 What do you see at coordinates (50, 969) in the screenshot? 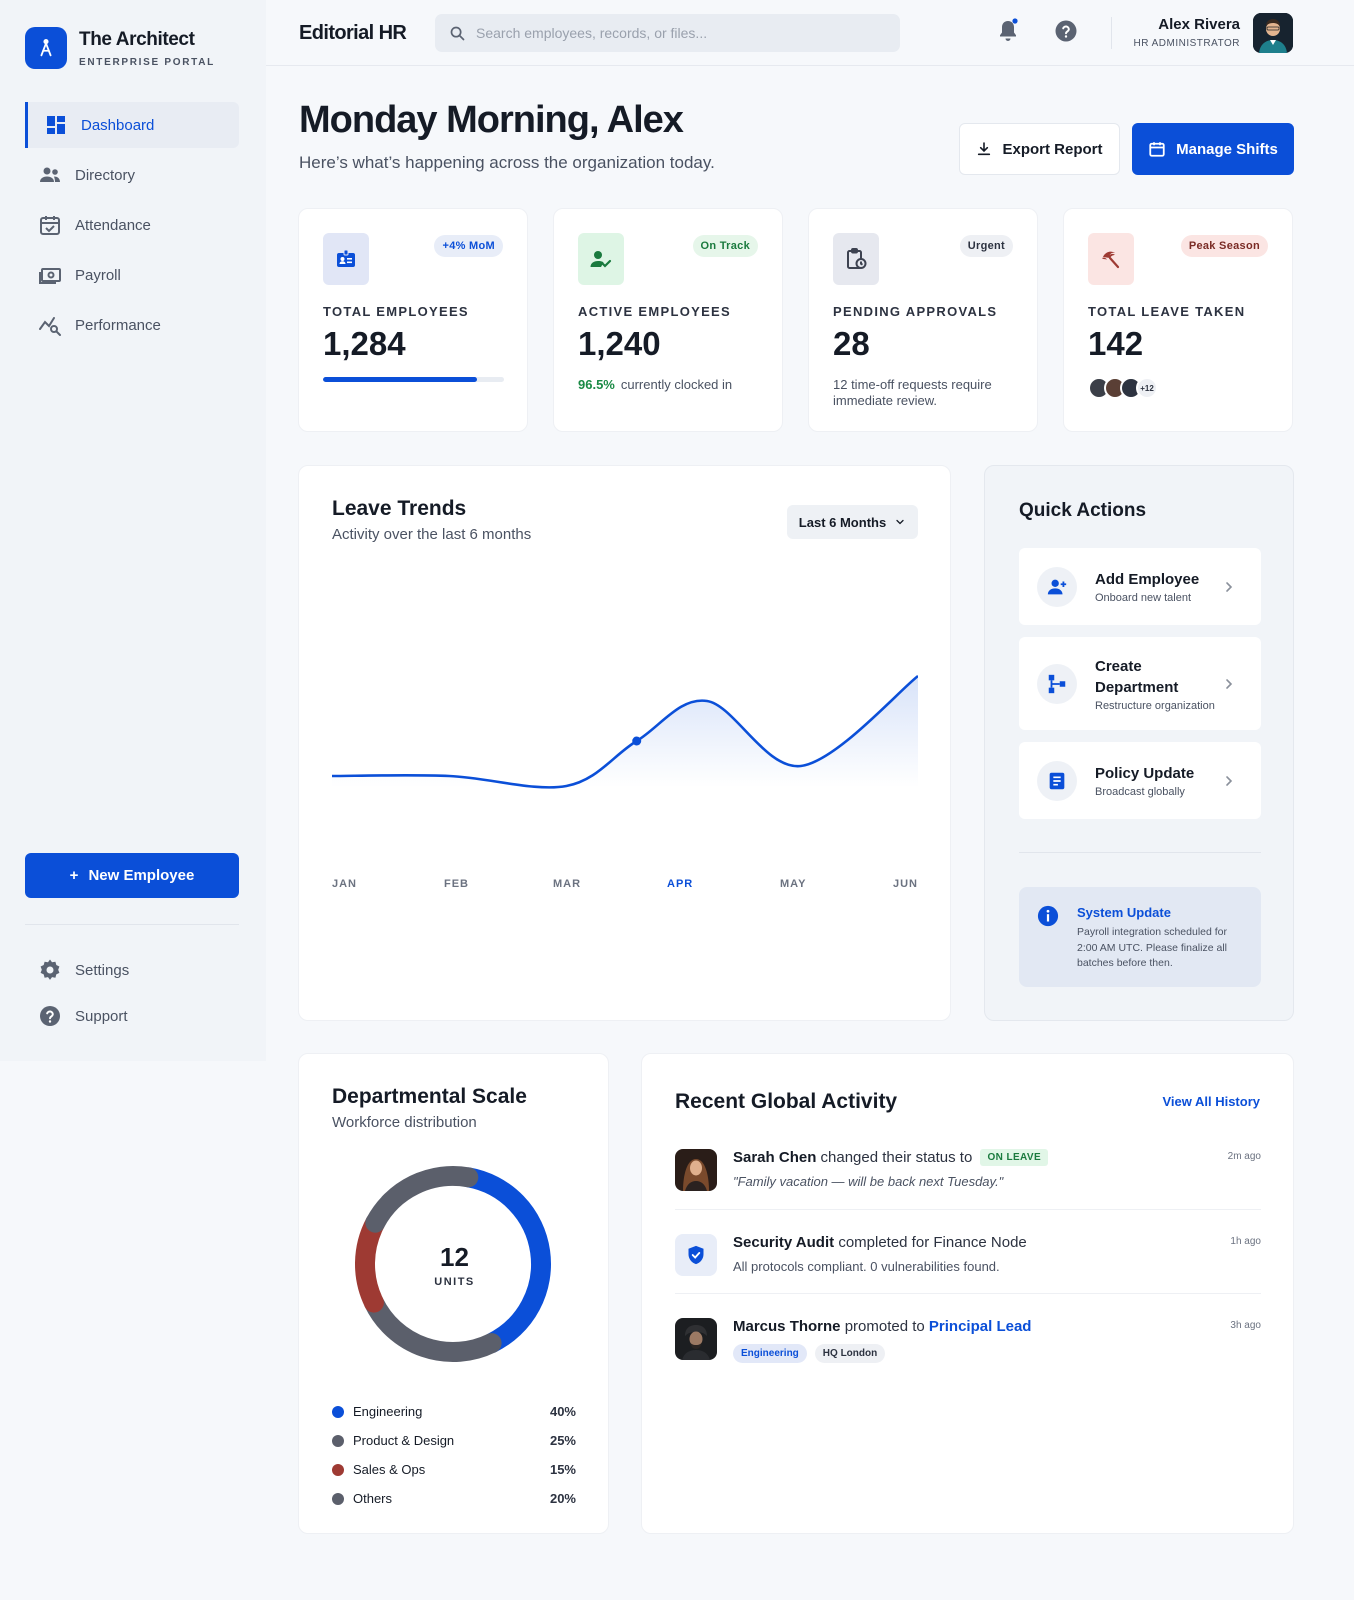
I see `gear-icon` at bounding box center [50, 969].